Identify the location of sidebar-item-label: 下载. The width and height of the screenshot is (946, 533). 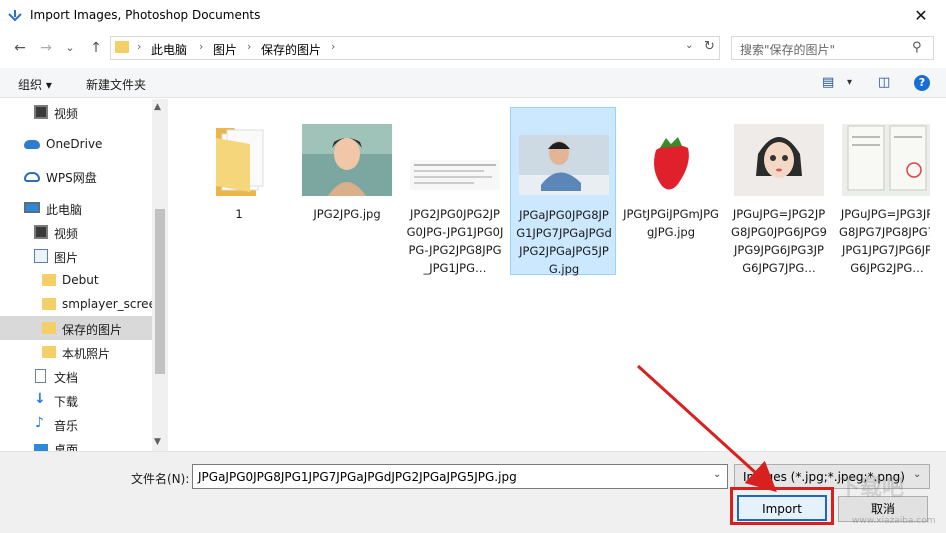
(66, 402).